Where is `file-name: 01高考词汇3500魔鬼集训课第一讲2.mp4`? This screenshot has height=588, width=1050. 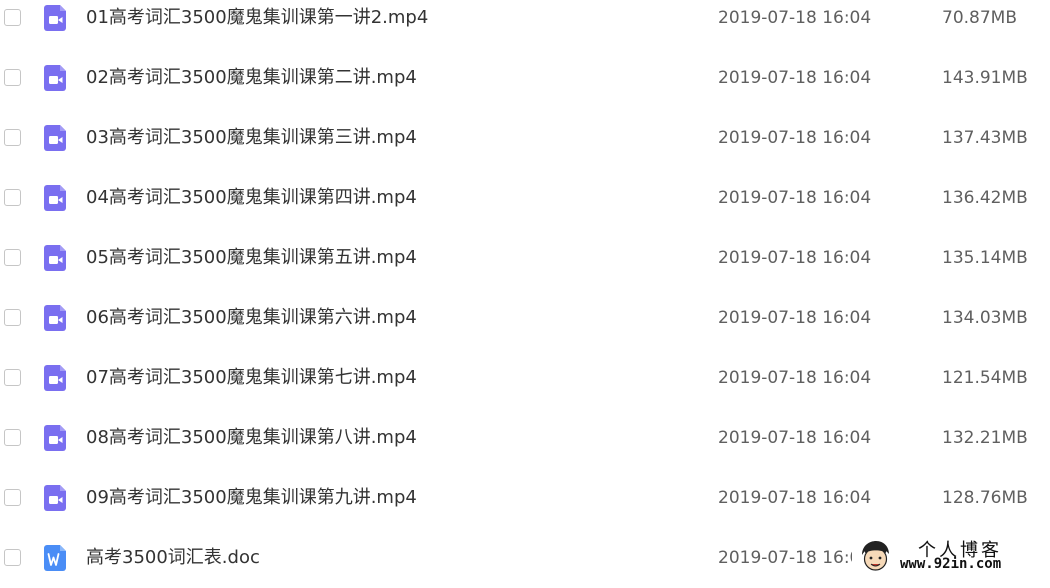
file-name: 01高考词汇3500魔鬼集训课第一讲2.mp4 is located at coordinates (257, 18).